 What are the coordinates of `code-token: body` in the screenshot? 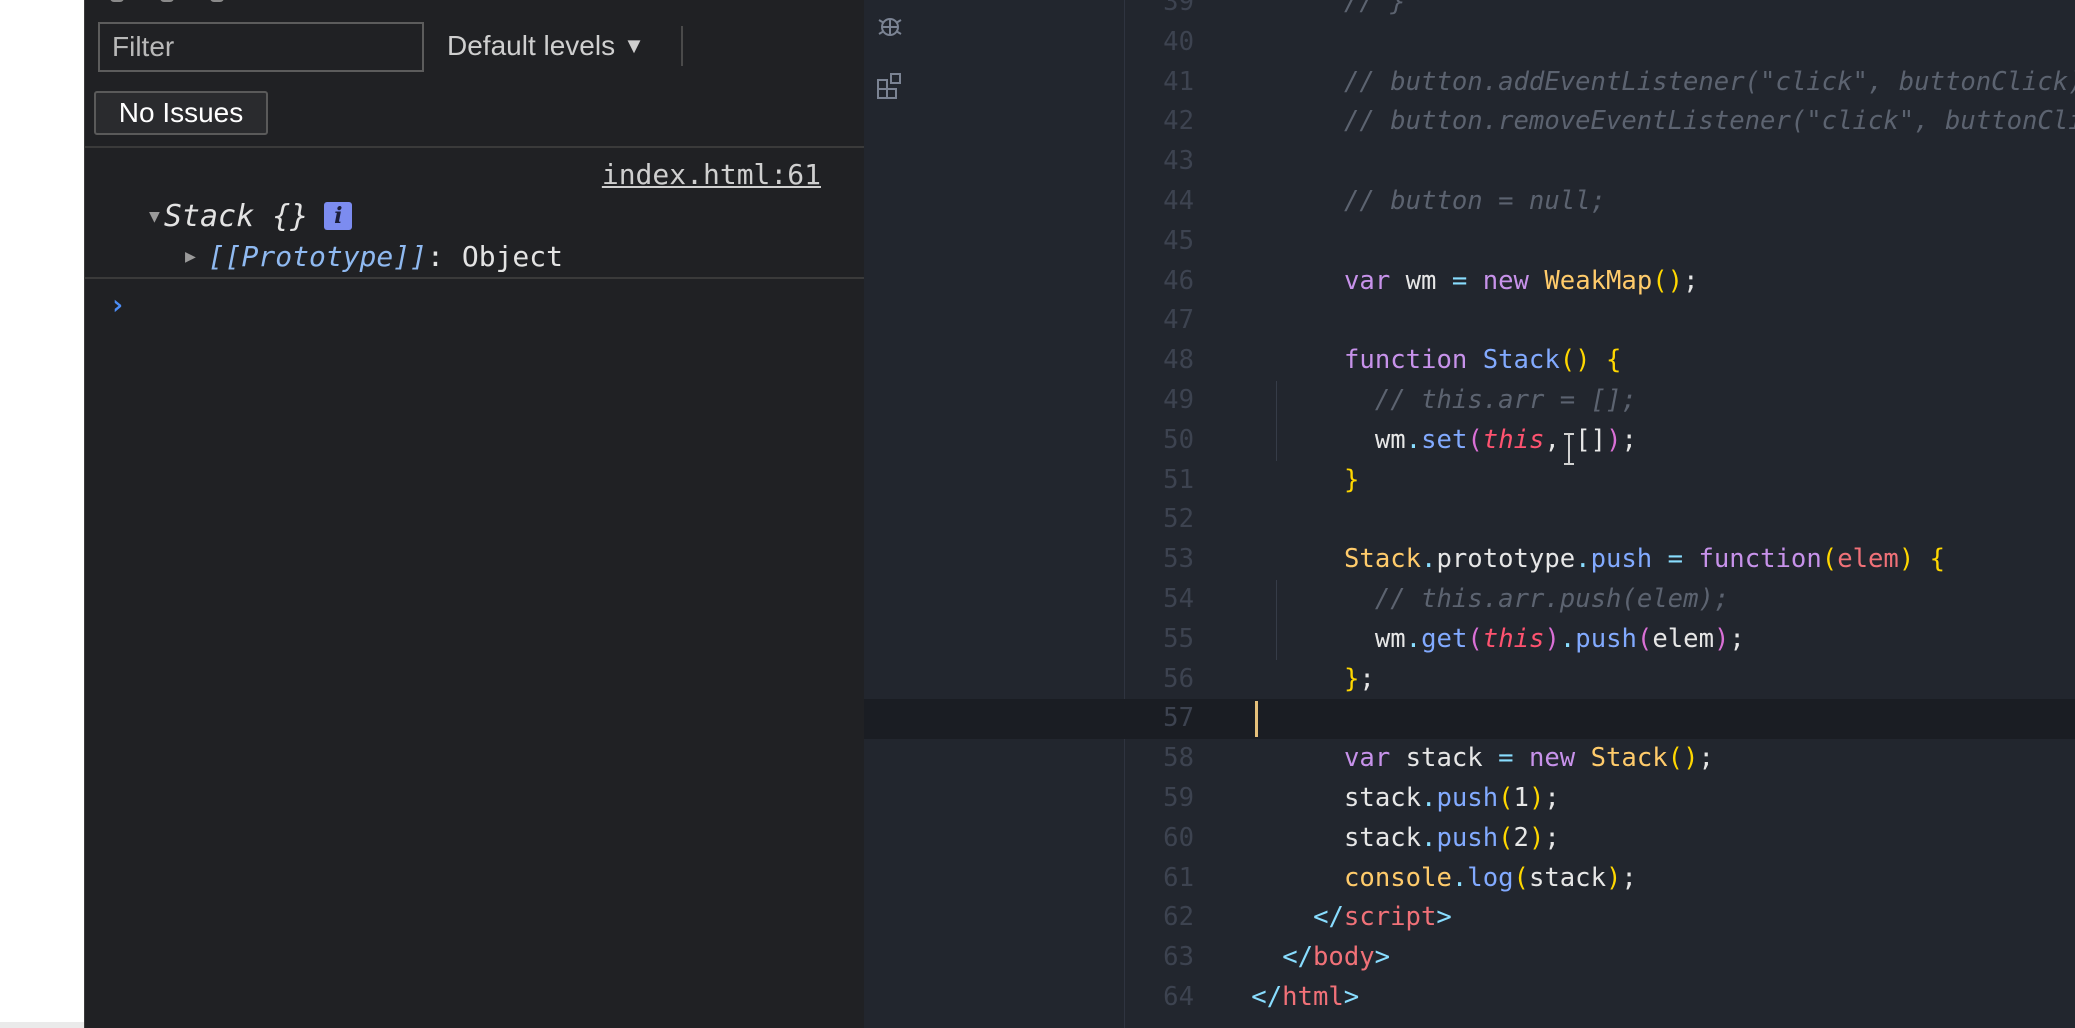 It's located at (1344, 957).